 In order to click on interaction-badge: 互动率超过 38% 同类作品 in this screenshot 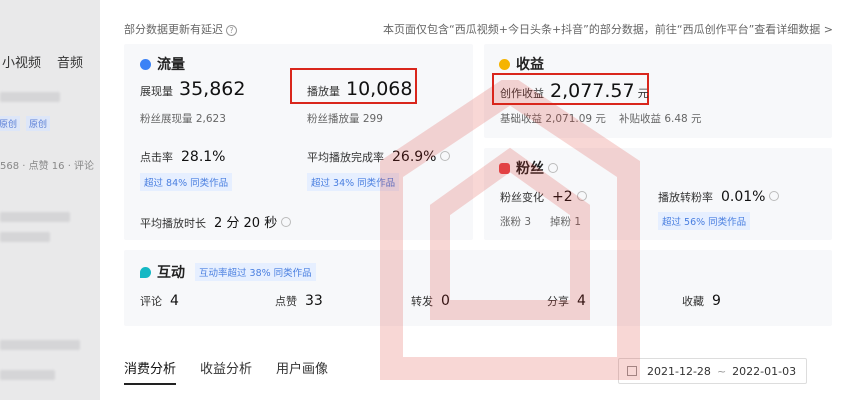, I will do `click(255, 272)`.